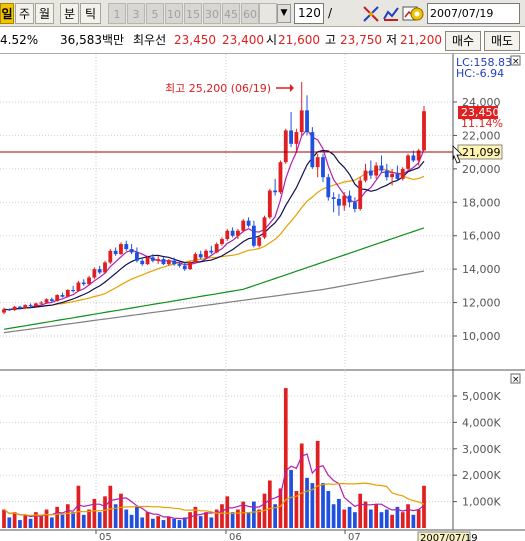  Describe the element at coordinates (309, 13) in the screenshot. I see `count-input: 120` at that location.